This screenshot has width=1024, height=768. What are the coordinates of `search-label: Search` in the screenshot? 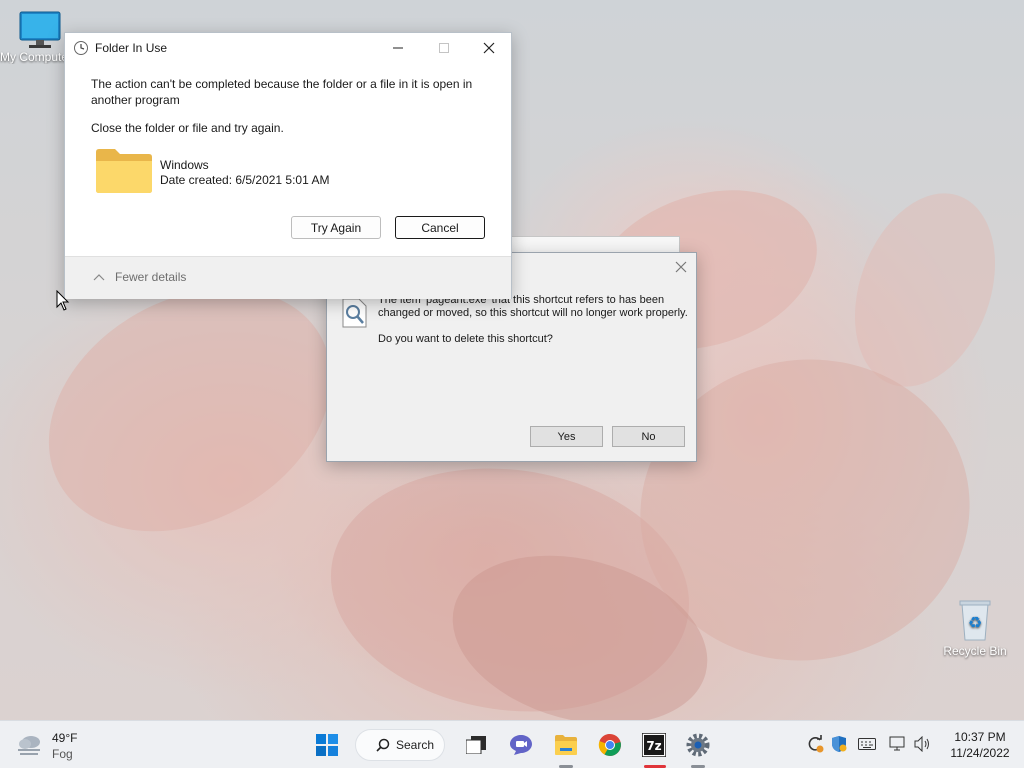 It's located at (415, 745).